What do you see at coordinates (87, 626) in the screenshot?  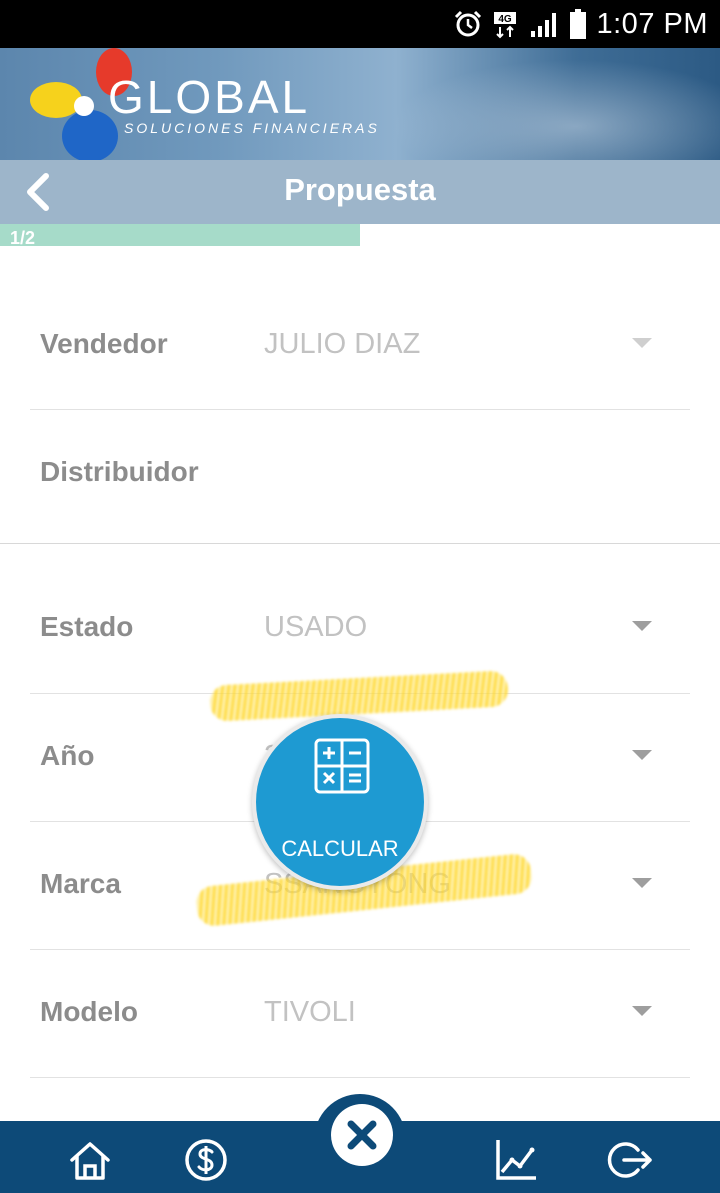 I see `estado-label: Estado` at bounding box center [87, 626].